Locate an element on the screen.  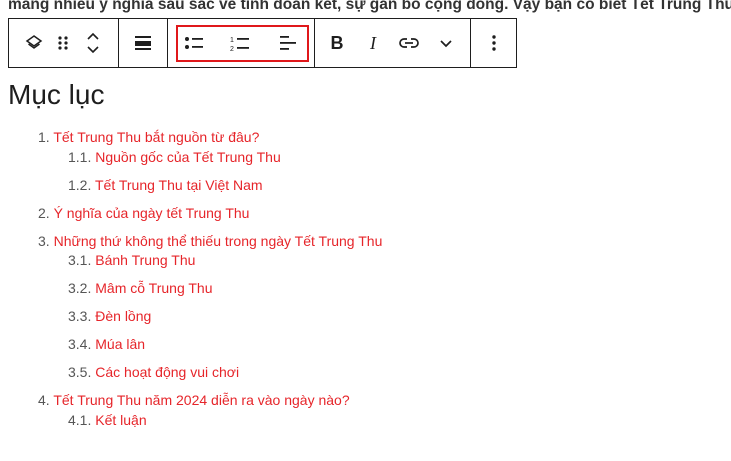
align-button is located at coordinates (143, 43).